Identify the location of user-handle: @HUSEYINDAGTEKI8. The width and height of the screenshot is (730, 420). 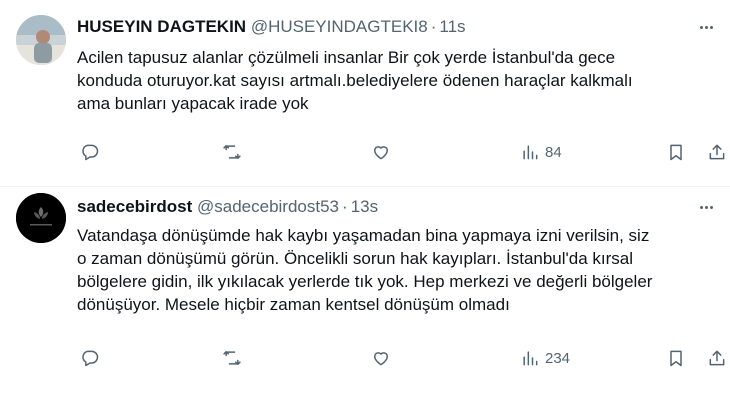
(339, 26).